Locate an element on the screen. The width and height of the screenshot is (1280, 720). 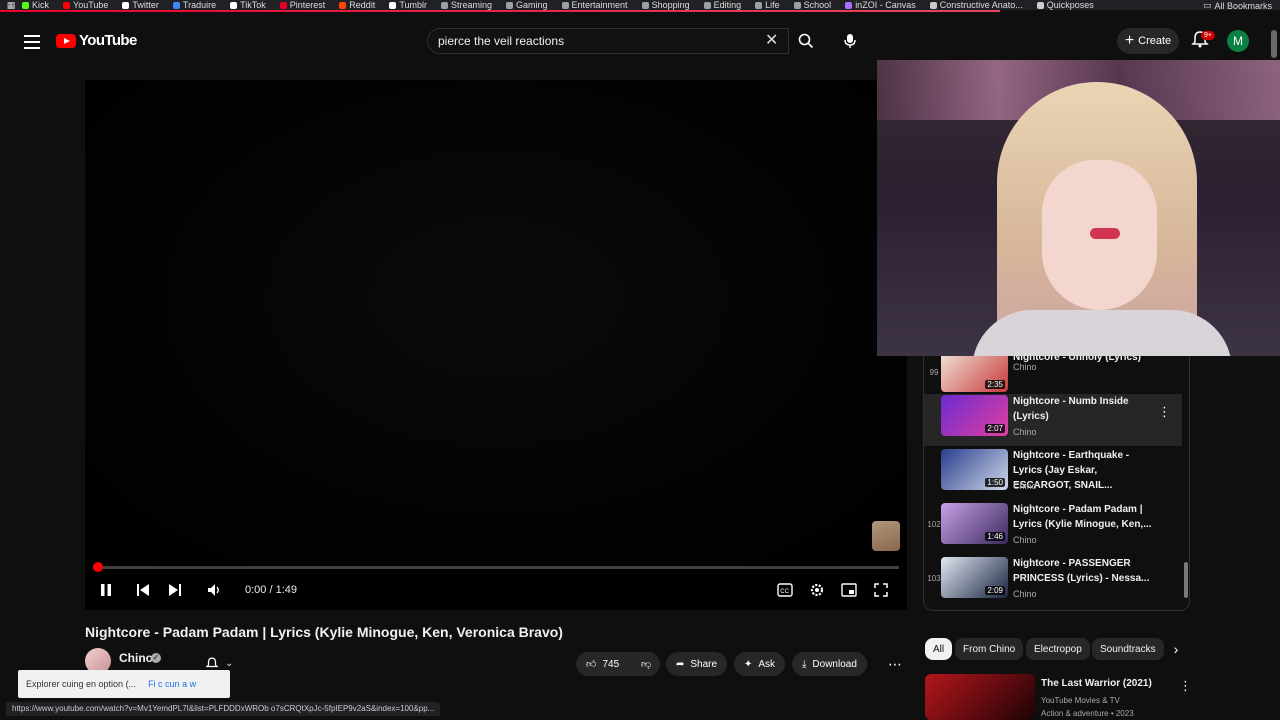
bookmark-item: TikTok is located at coordinates (248, 5).